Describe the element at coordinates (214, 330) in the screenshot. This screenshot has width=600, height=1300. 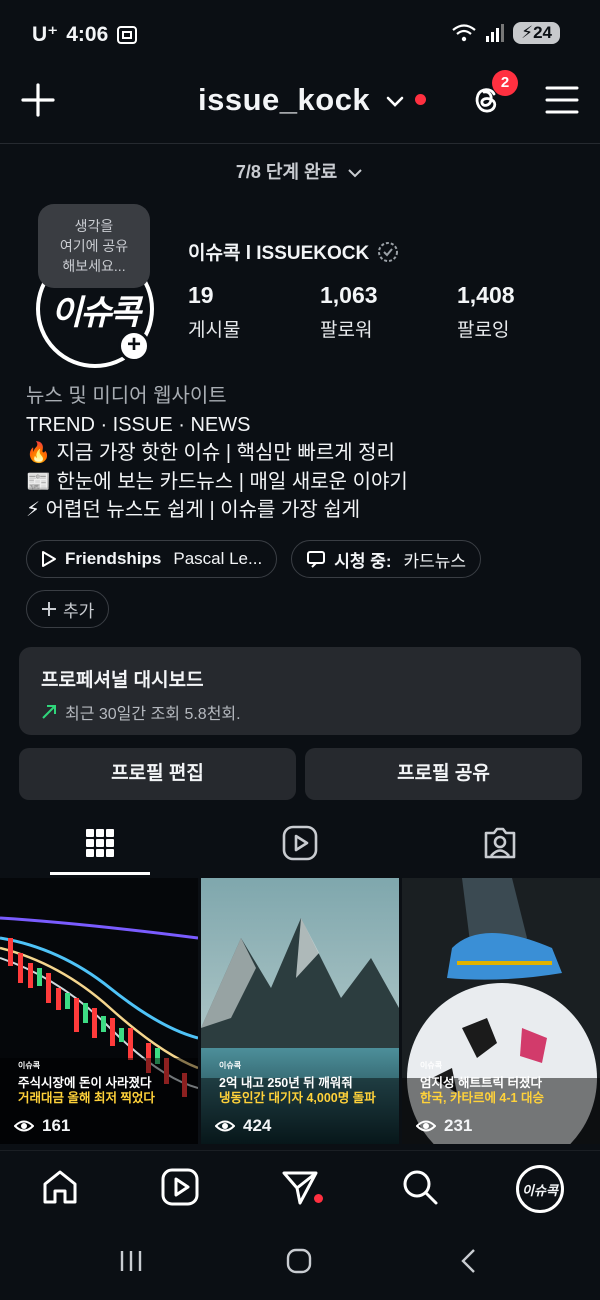
I see `posts-label: 게시물` at that location.